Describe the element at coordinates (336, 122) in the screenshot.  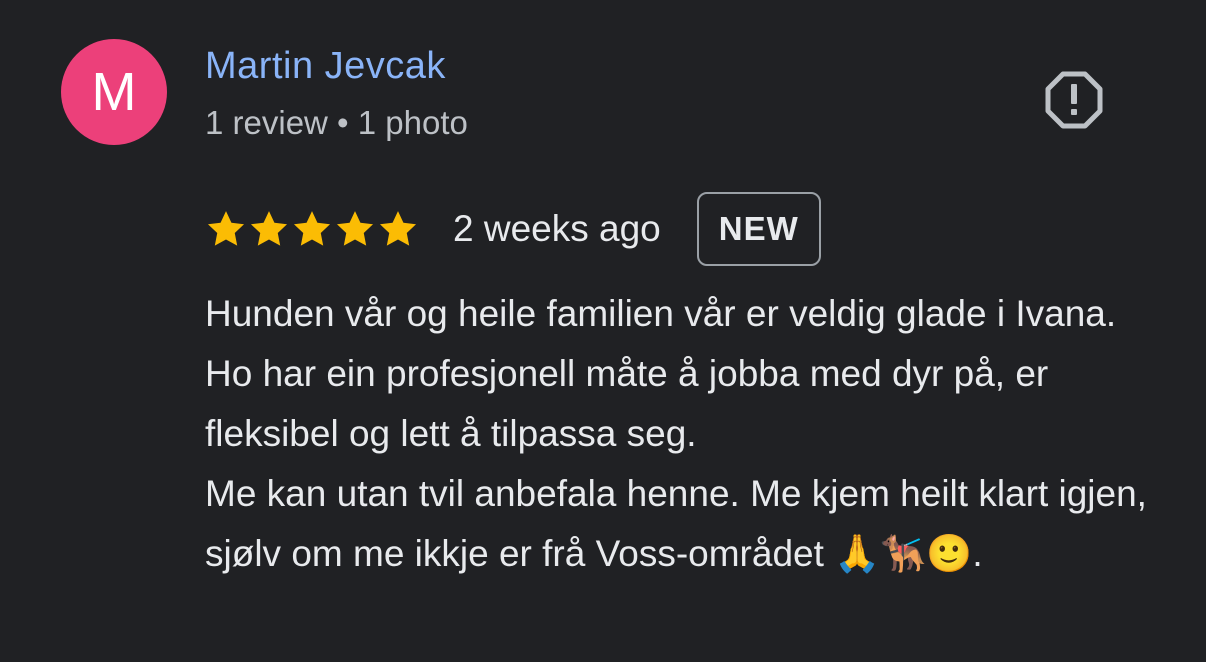
I see `author-review-count: 1 review • 1 photo` at that location.